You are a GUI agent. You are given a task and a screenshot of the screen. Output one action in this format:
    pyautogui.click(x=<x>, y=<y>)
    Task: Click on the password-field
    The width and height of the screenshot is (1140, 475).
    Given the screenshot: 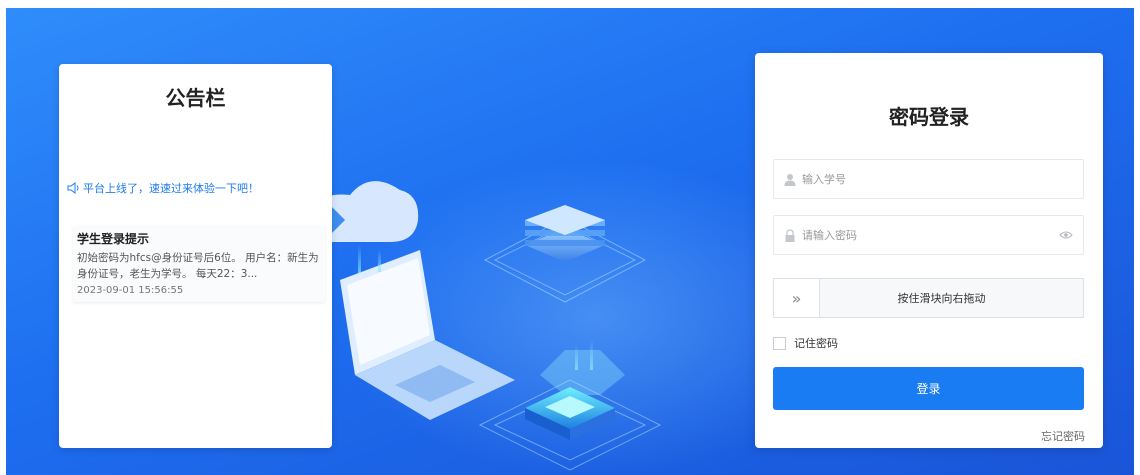 What is the action you would take?
    pyautogui.click(x=928, y=235)
    